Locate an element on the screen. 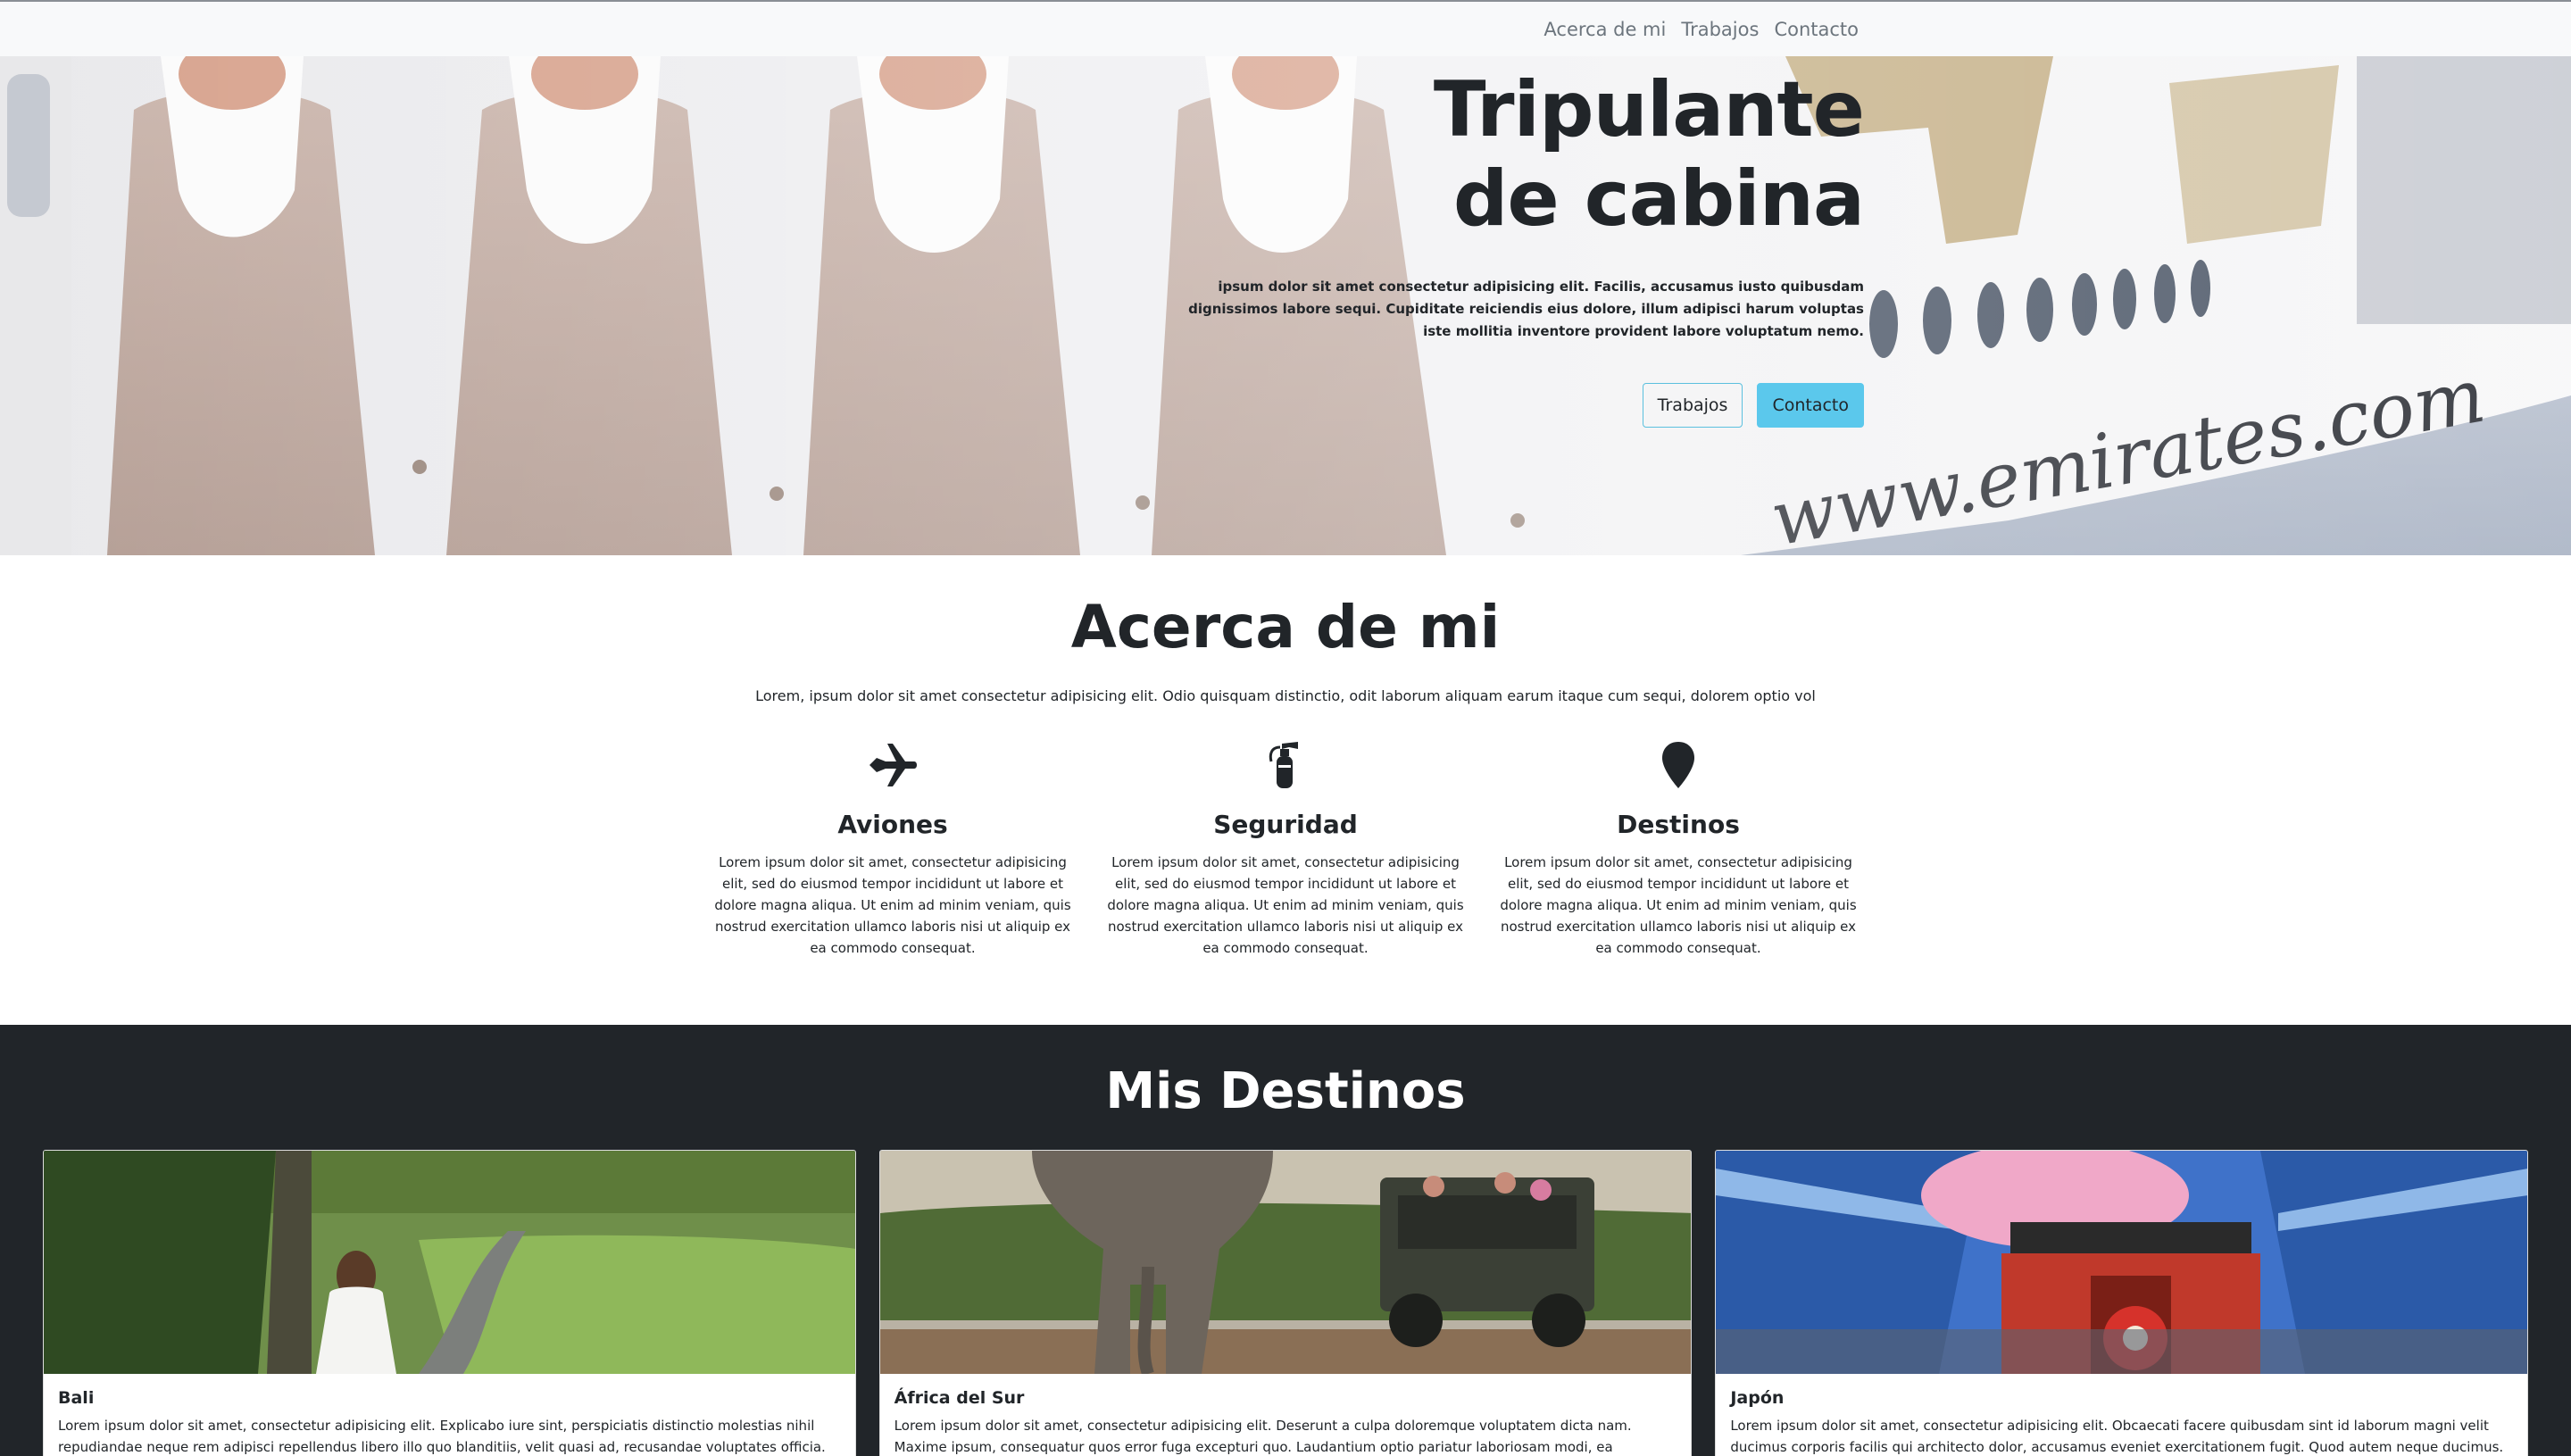 The image size is (2571, 1456). feature-destinations-title: Destinos is located at coordinates (1678, 825).